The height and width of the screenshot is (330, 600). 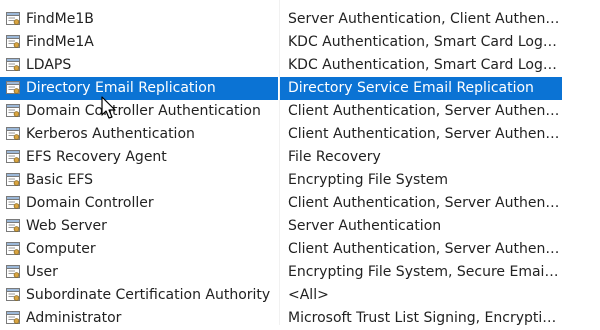 What do you see at coordinates (143, 111) in the screenshot?
I see `template-name: Domain Controller Authentication` at bounding box center [143, 111].